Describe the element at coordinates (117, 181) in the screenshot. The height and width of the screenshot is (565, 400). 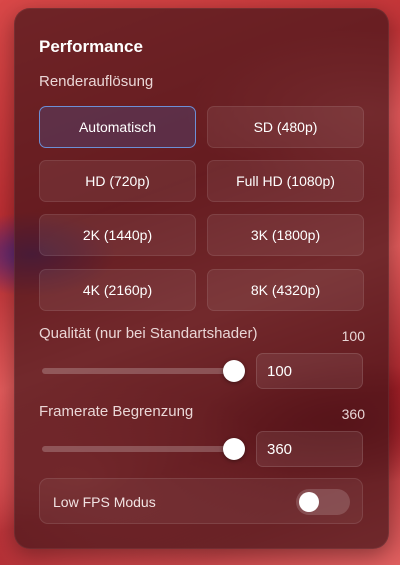
I see `resolution-option-hd: HD (720p)` at that location.